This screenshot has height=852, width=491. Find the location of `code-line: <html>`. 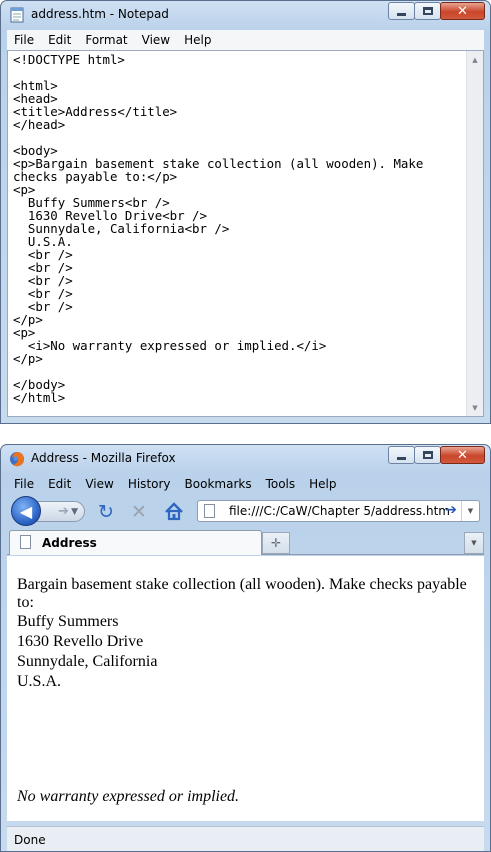

code-line: <html> is located at coordinates (237, 85).